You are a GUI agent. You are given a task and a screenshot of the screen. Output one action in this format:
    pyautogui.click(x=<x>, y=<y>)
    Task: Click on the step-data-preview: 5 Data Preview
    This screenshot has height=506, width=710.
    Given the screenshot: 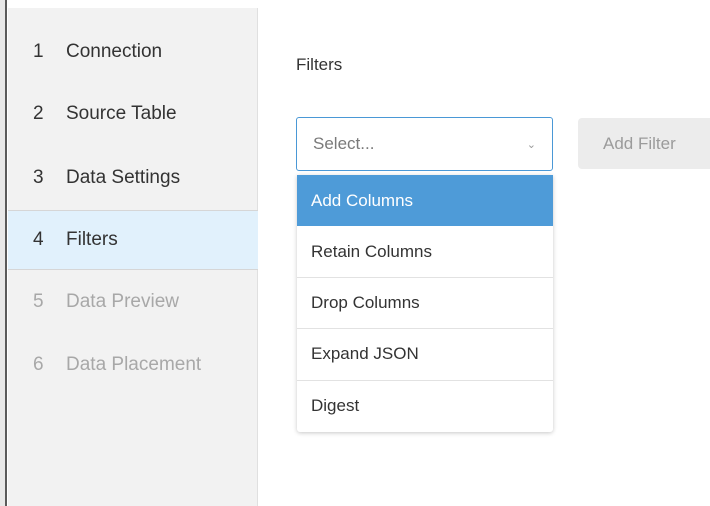 What is the action you would take?
    pyautogui.click(x=133, y=302)
    